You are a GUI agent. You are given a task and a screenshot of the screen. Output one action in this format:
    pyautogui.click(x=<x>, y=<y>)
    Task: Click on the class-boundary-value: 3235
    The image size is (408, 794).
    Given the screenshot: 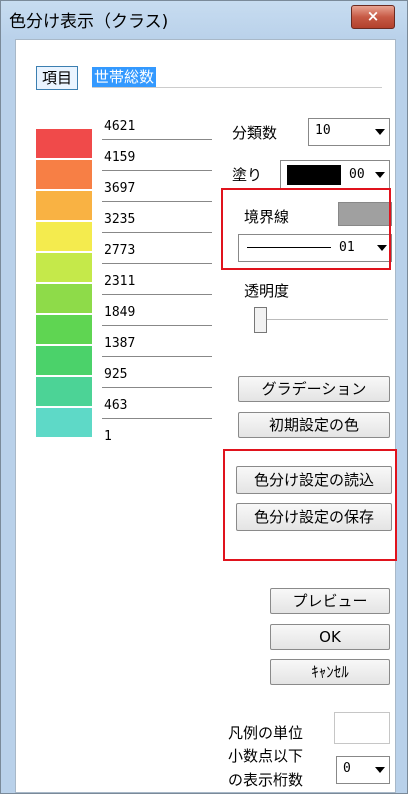 What is the action you would take?
    pyautogui.click(x=157, y=220)
    